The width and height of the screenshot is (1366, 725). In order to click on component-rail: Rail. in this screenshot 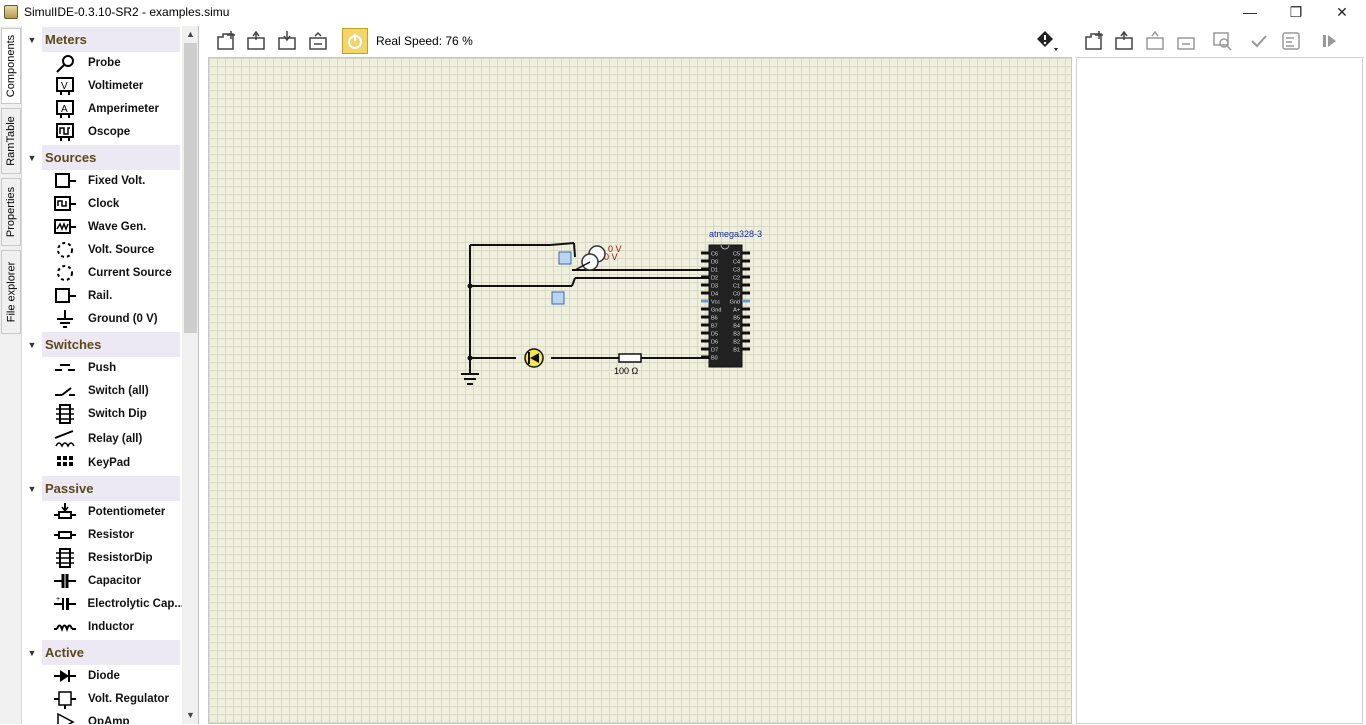, I will do `click(117, 296)`.